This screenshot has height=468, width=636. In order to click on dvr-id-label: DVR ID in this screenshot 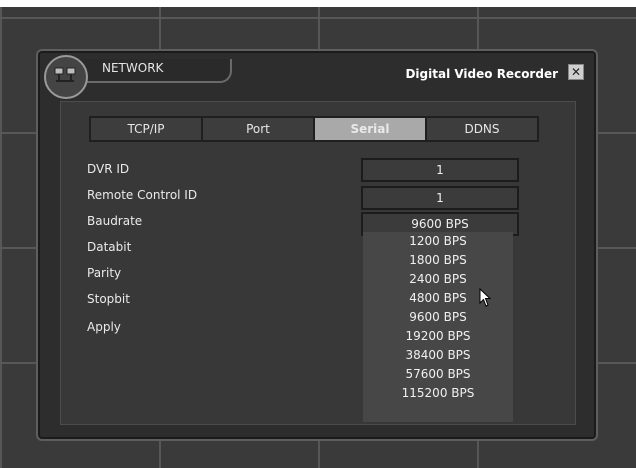, I will do `click(108, 169)`.